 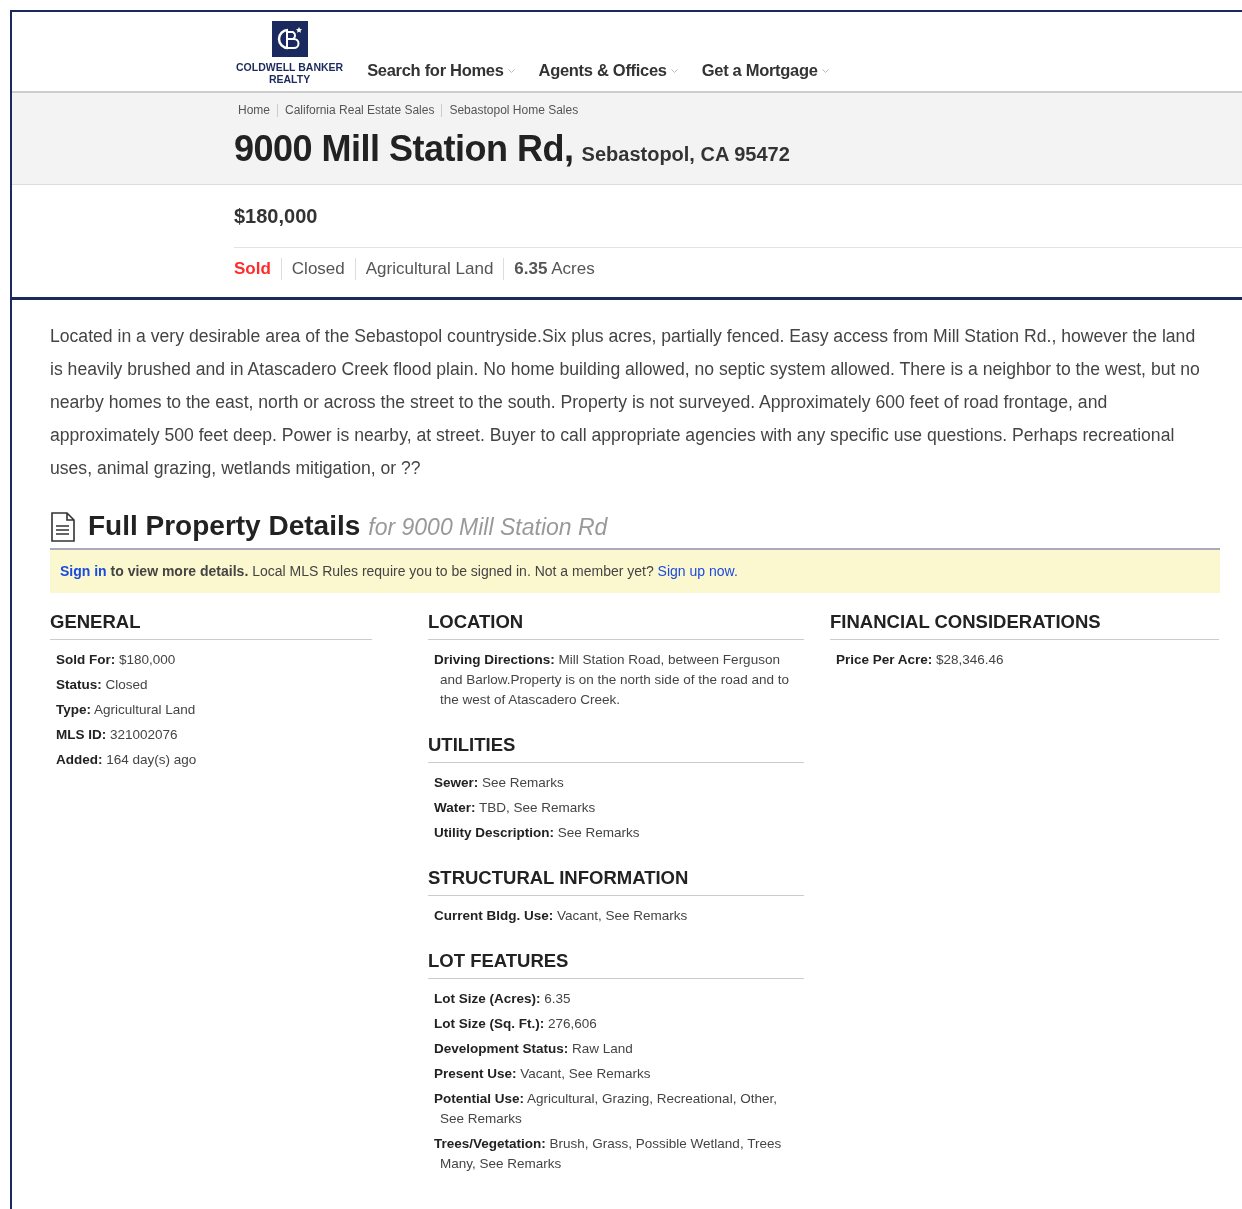 I want to click on column-heading: STRUCTURAL INFORMATION, so click(x=616, y=881).